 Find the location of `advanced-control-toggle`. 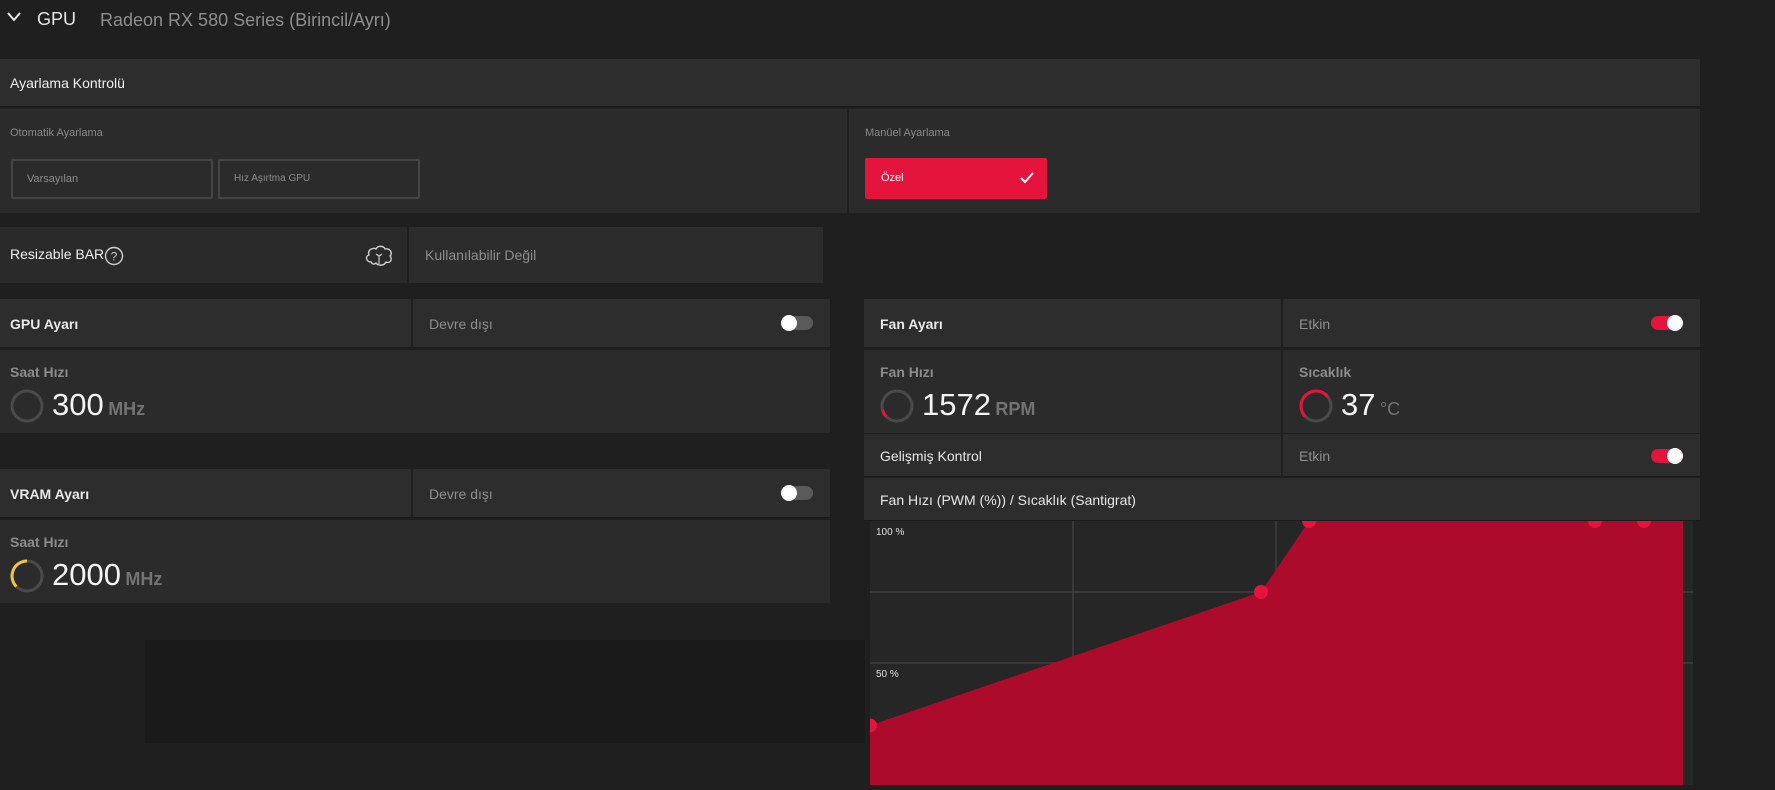

advanced-control-toggle is located at coordinates (1667, 456).